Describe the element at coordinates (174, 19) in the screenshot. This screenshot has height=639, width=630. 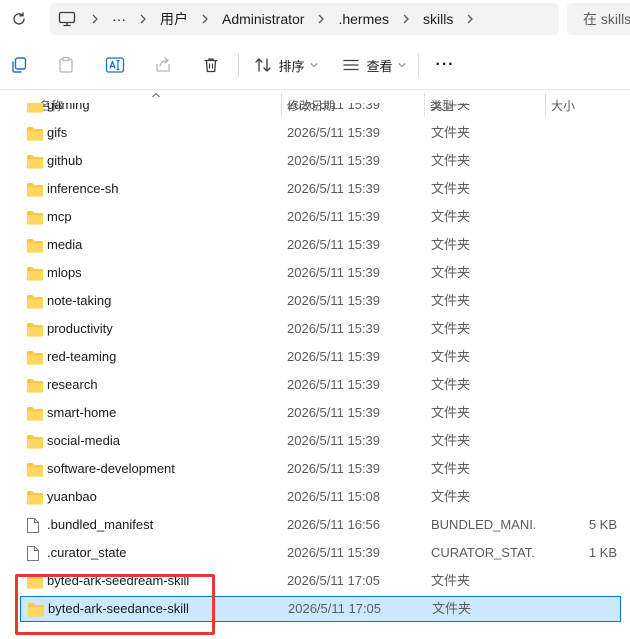
I see `breadcrumb-item-users: 用户` at that location.